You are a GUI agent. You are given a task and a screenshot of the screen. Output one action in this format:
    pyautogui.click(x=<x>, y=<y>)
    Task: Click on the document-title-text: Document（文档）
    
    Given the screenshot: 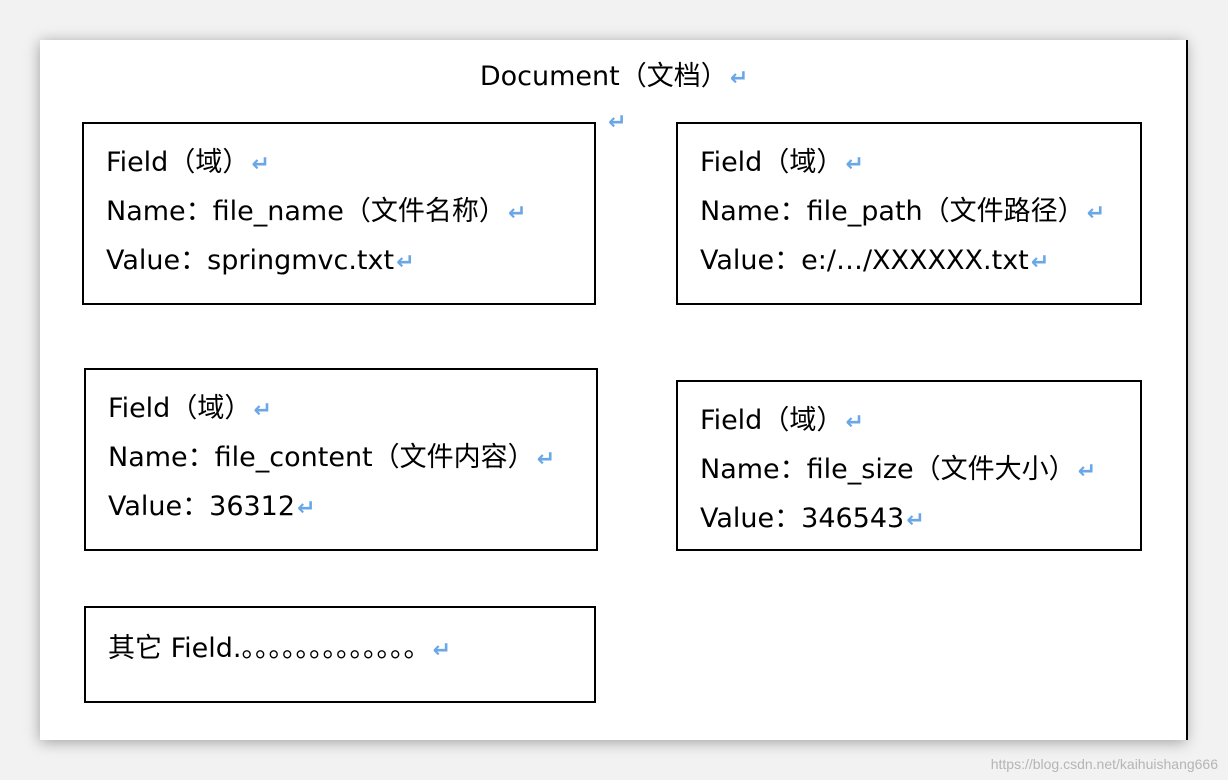 What is the action you would take?
    pyautogui.click(x=603, y=76)
    